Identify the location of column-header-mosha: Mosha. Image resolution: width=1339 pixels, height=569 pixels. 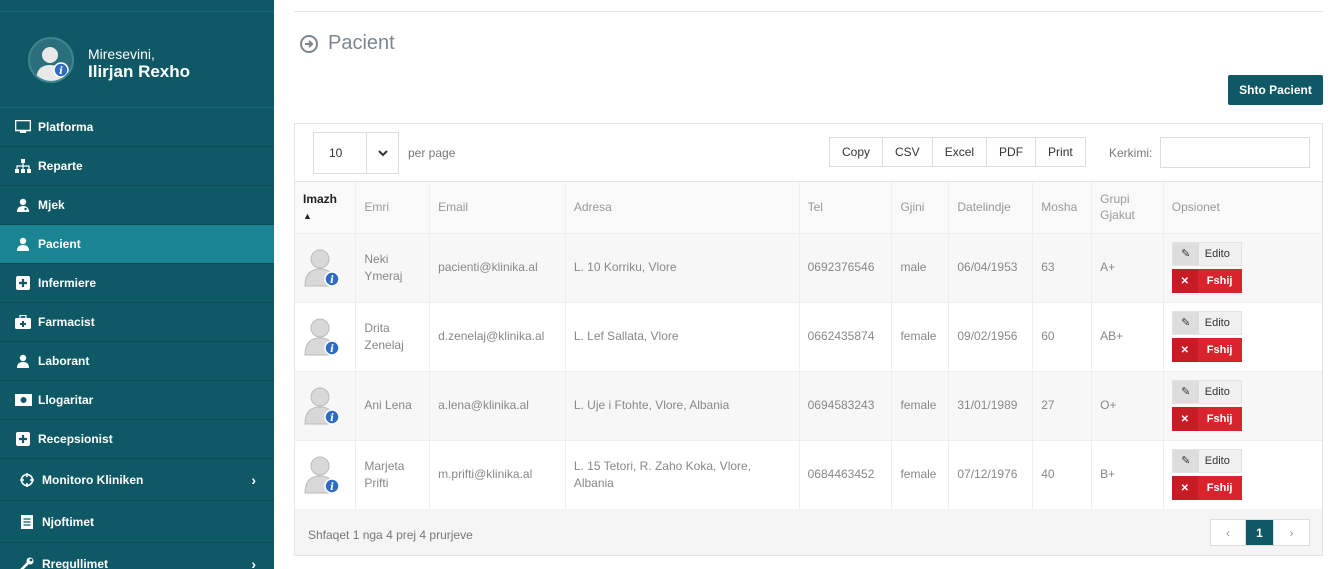
(1062, 207).